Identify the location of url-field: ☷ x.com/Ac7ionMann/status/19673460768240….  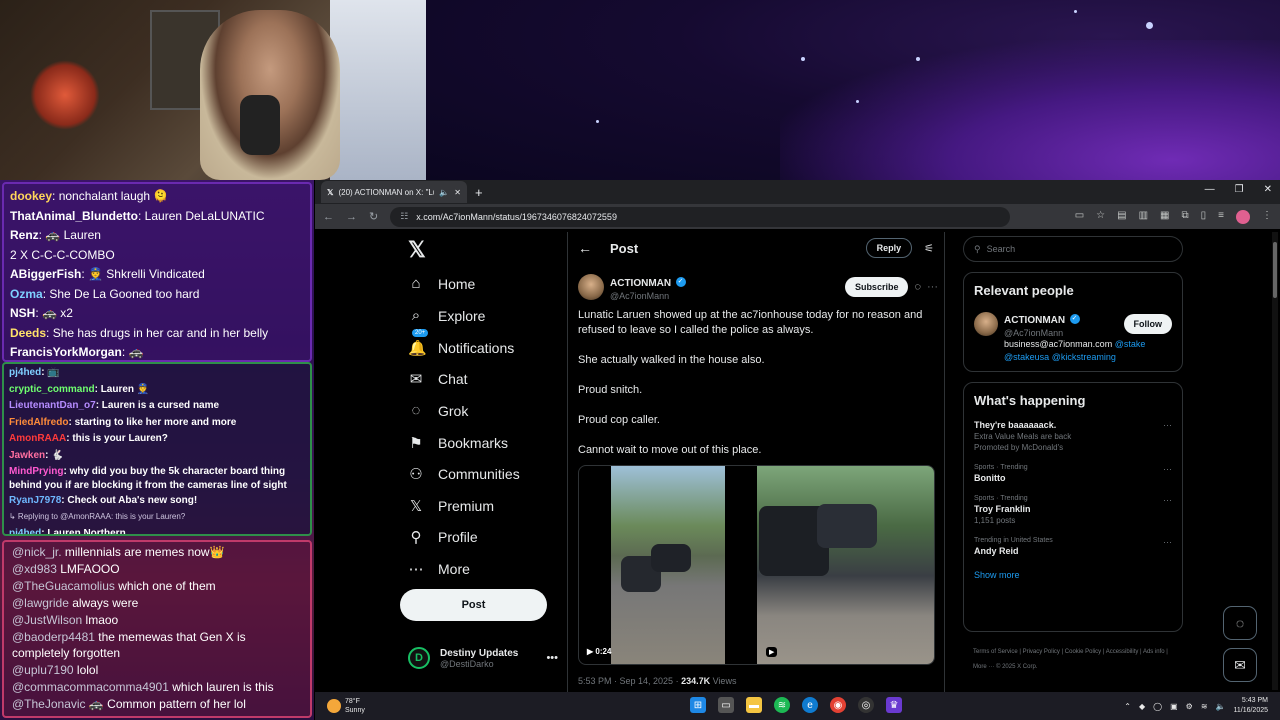
(700, 216).